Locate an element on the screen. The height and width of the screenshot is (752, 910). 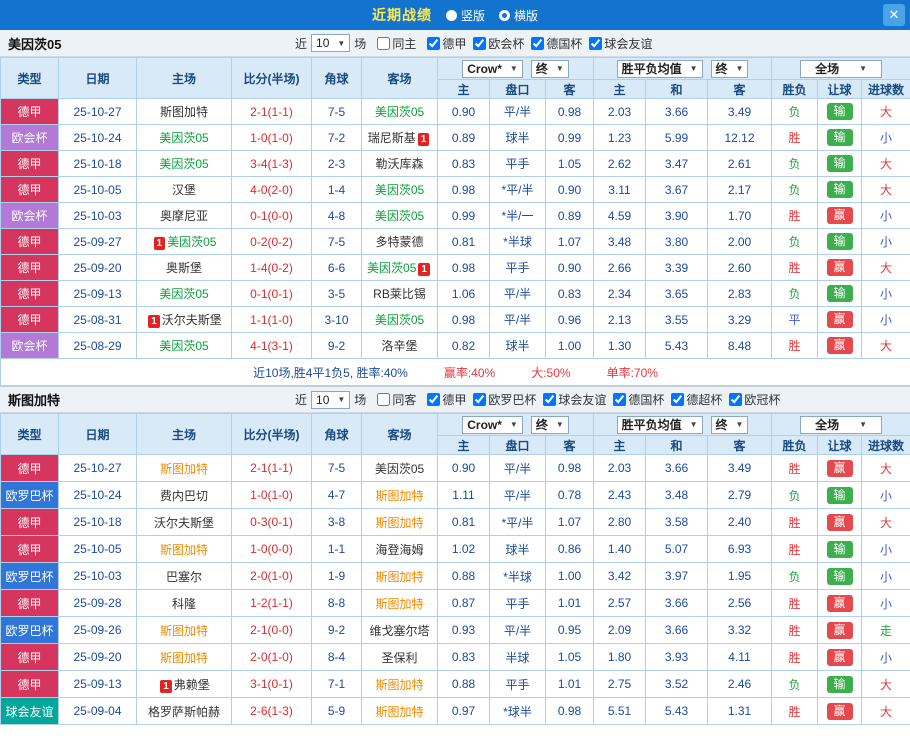
cell-euro-lose: 2.17 is located at coordinates (739, 189).